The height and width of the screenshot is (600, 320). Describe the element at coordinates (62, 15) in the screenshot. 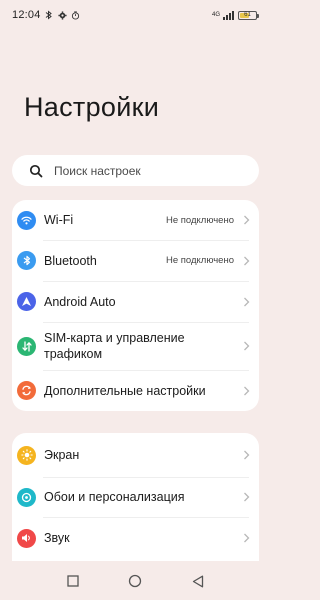

I see `settings-status-icon` at that location.